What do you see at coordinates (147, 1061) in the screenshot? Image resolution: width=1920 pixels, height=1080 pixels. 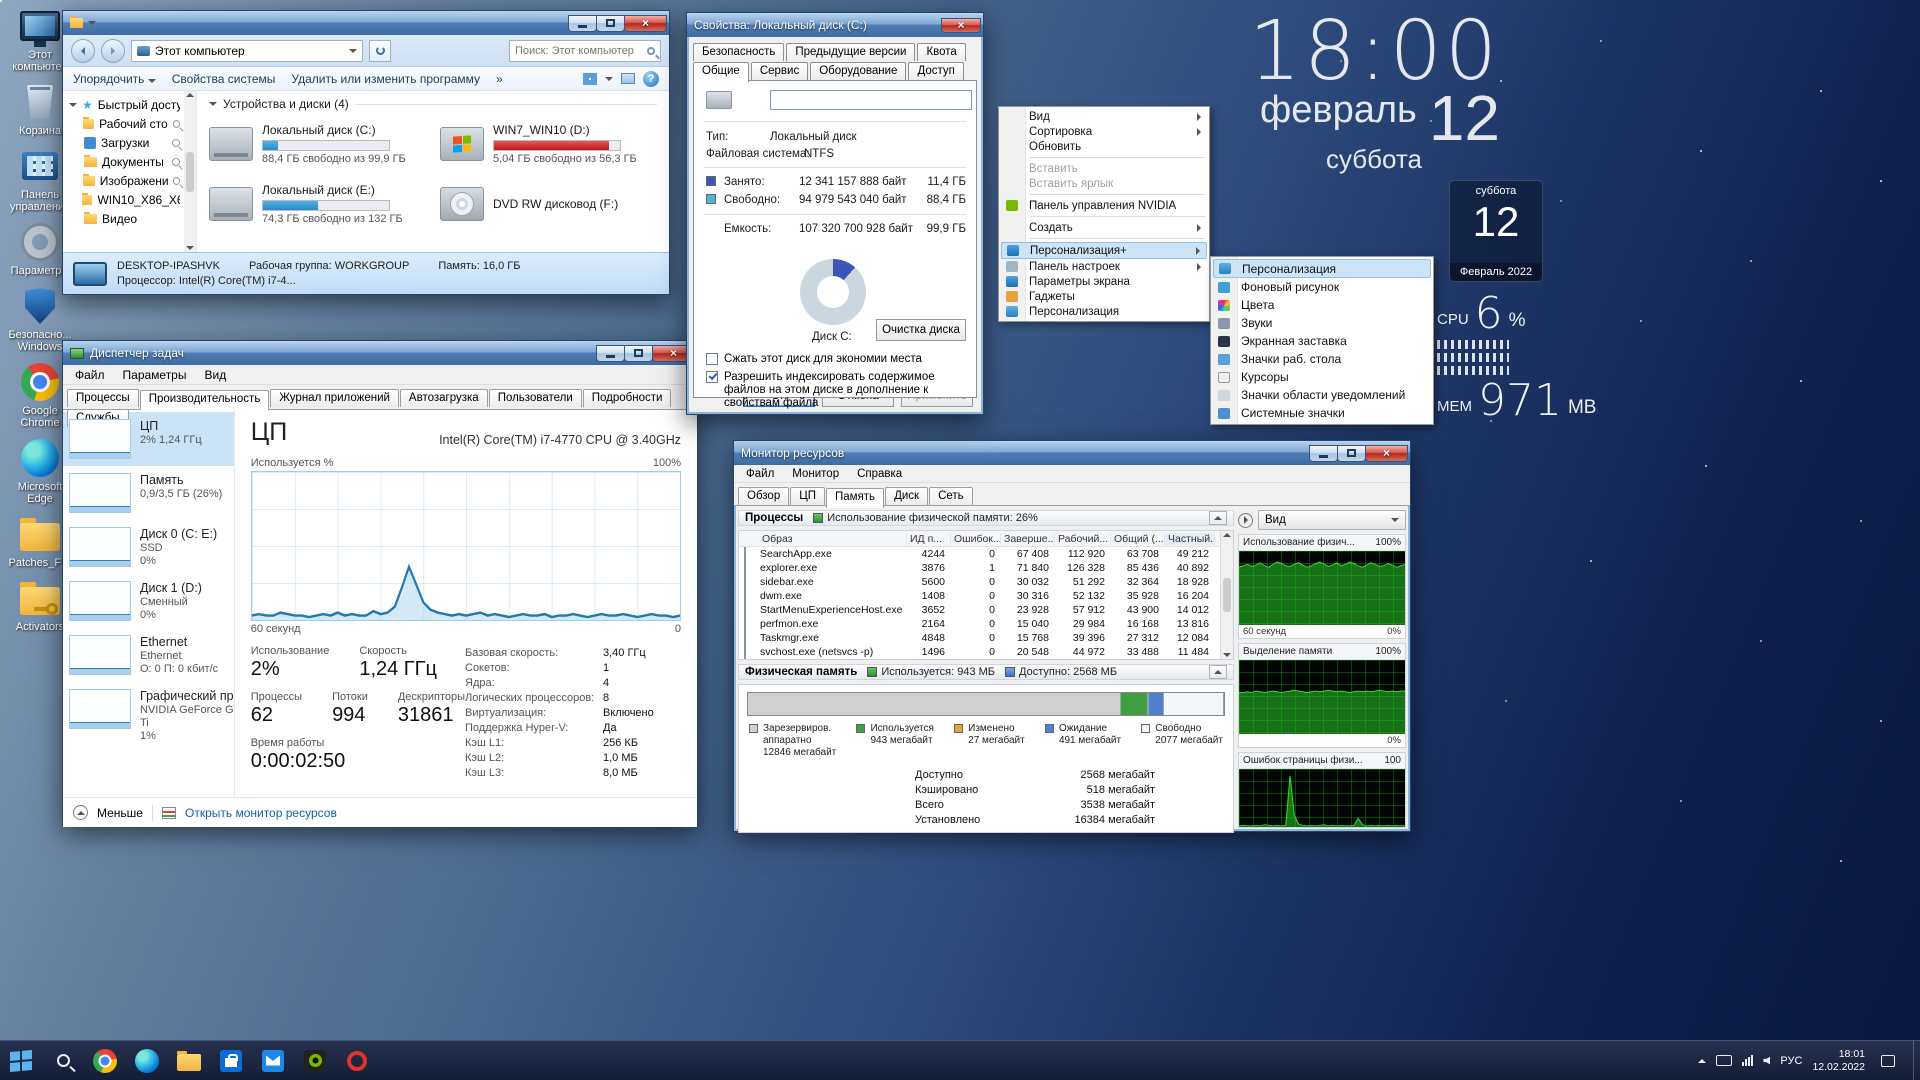 I see `taskbar-app-edge` at bounding box center [147, 1061].